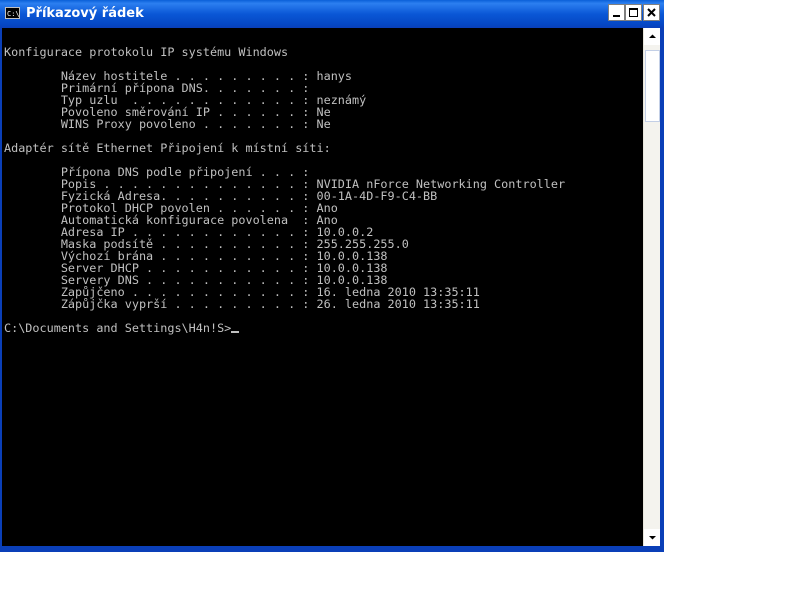 Image resolution: width=800 pixels, height=600 pixels. I want to click on scroll-up-button, so click(652, 36).